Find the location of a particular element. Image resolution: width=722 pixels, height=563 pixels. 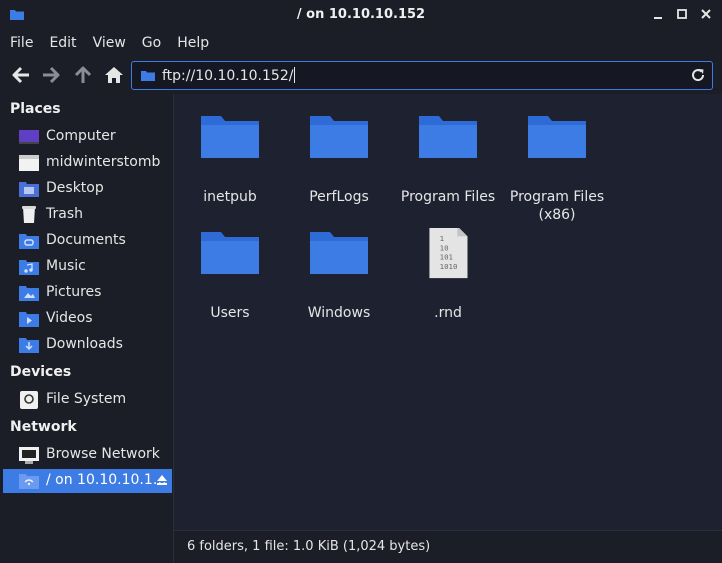

sidebar-item-label: Browse Network is located at coordinates (103, 454).